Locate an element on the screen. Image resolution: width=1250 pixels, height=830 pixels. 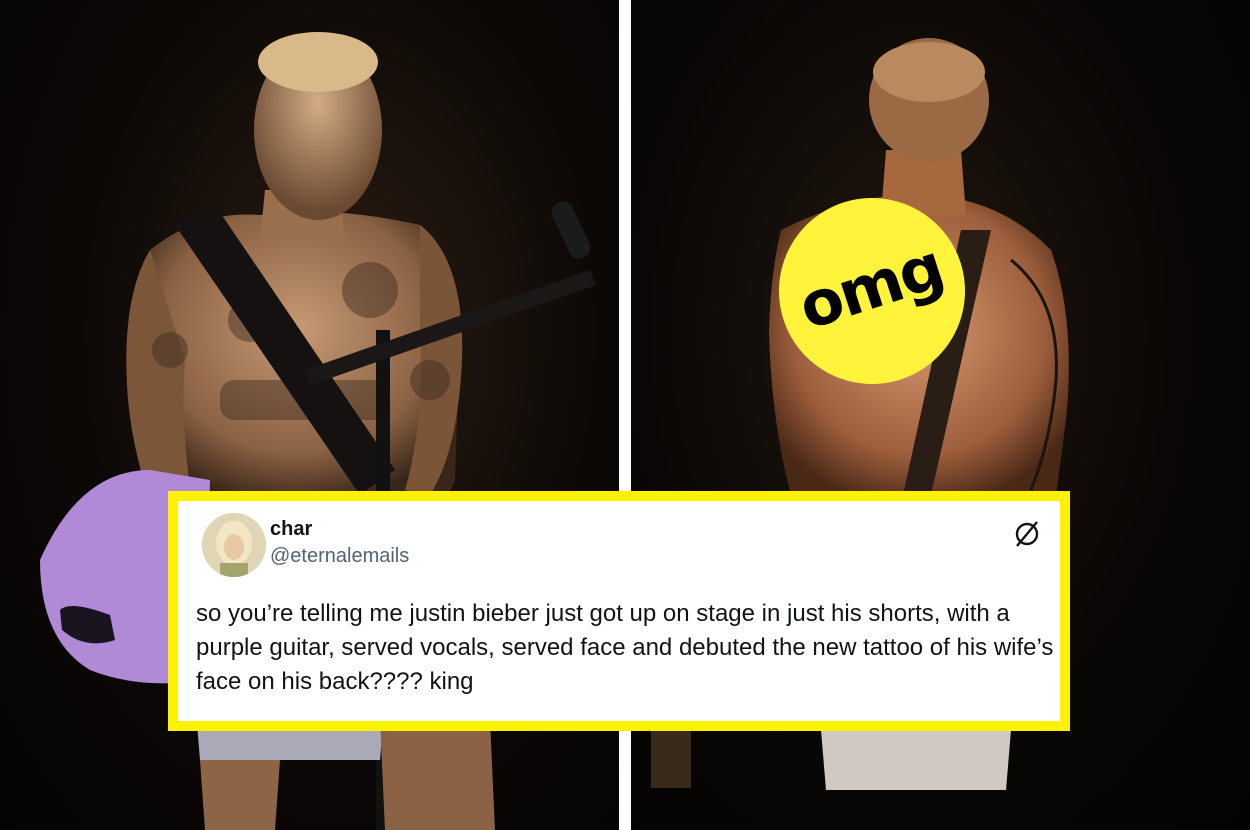
user-handle: @eternalemails is located at coordinates (340, 556).